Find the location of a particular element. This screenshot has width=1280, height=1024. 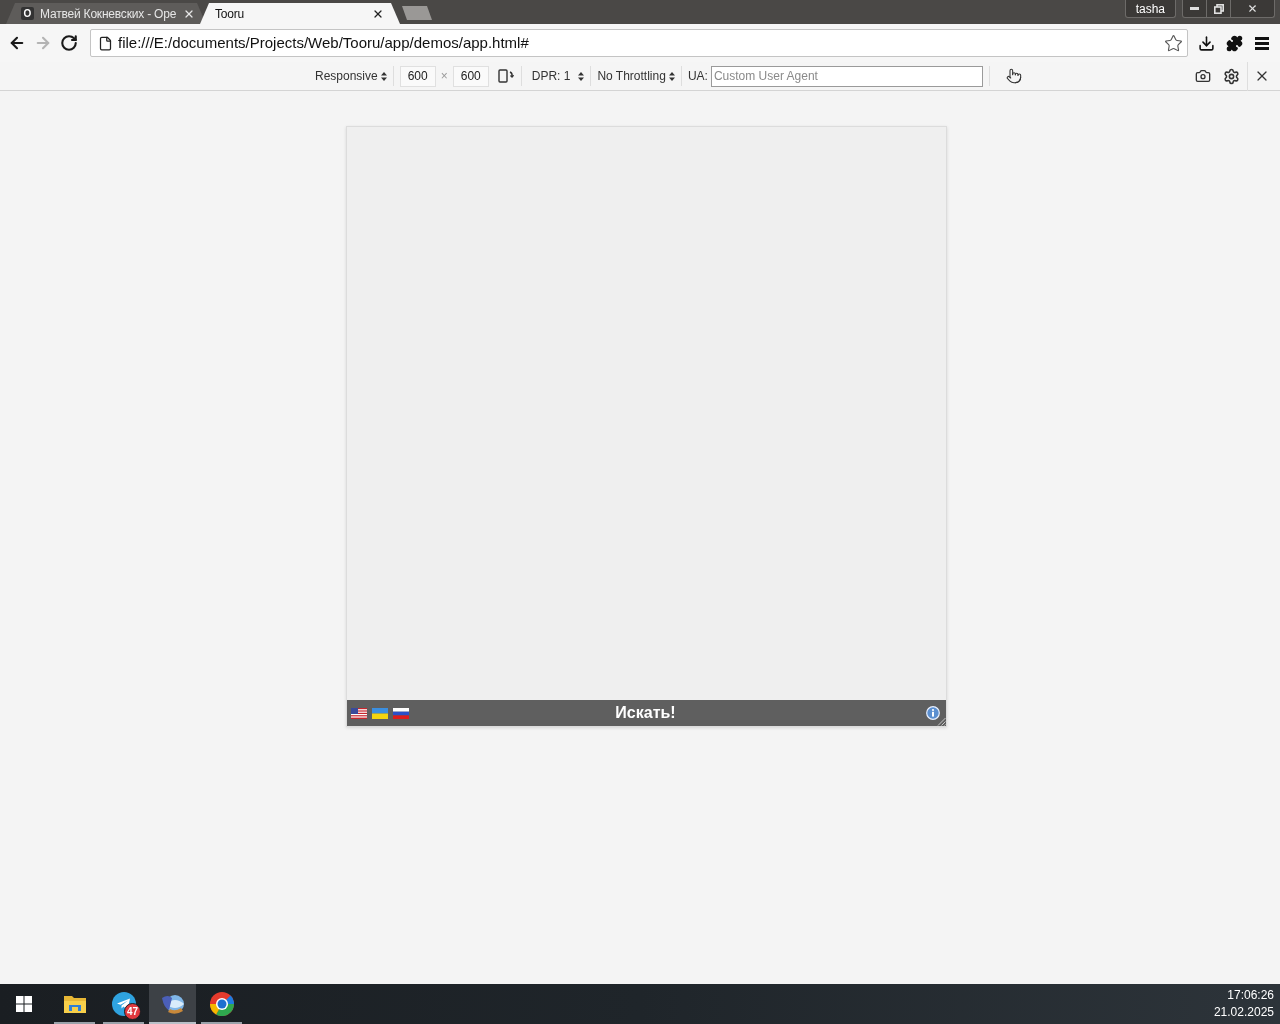

dpr-select: DPR: 1 is located at coordinates (558, 76).